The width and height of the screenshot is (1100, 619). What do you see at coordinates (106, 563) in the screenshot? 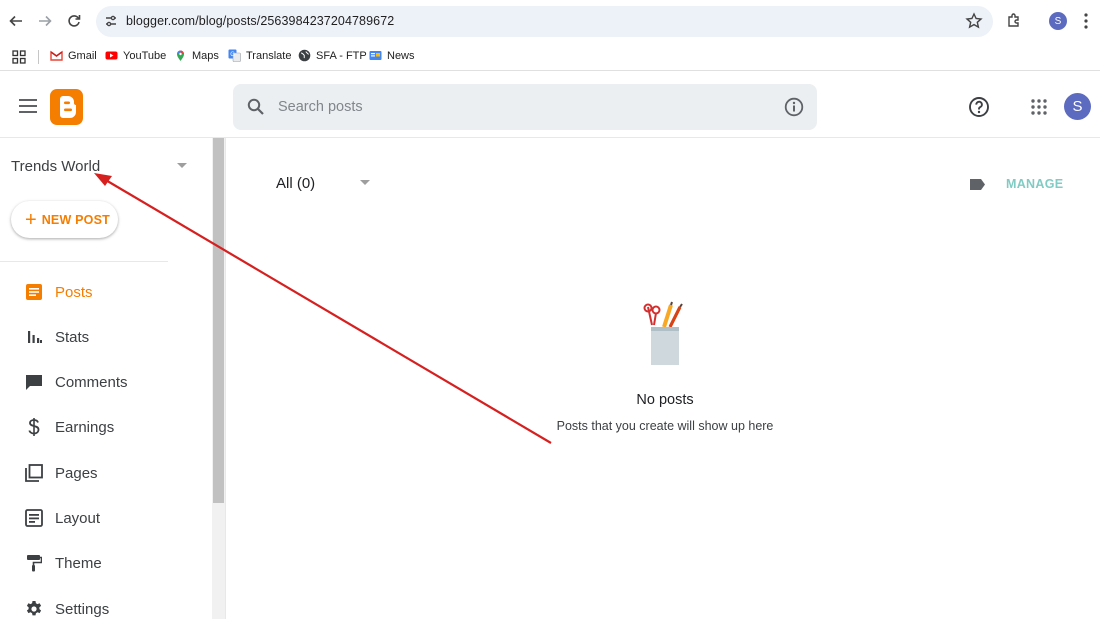
I see `sidebar-item-theme: Theme` at bounding box center [106, 563].